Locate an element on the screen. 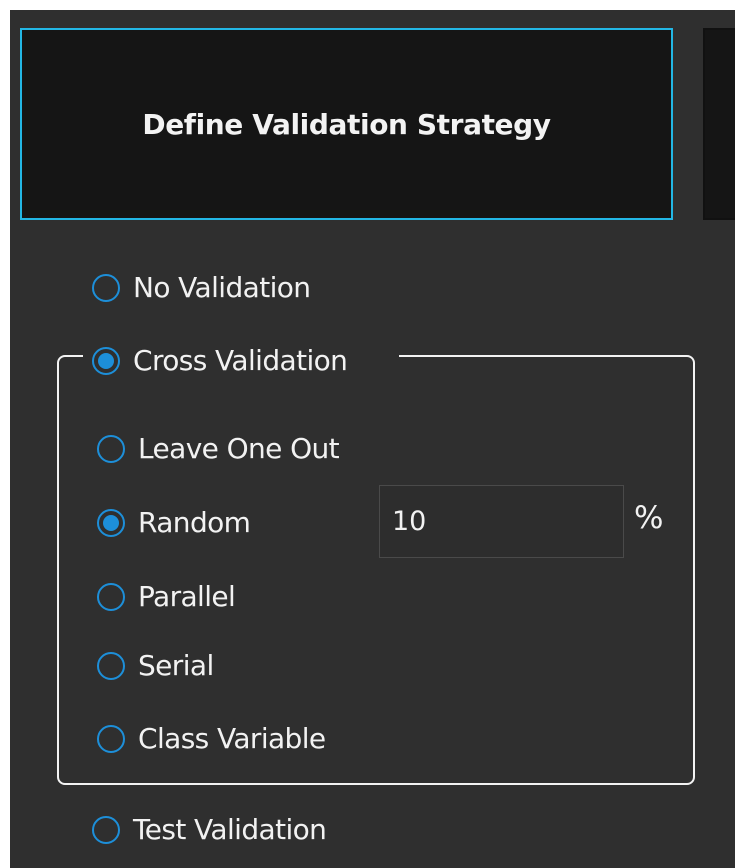  class-variable-option: Class Variable is located at coordinates (211, 738).